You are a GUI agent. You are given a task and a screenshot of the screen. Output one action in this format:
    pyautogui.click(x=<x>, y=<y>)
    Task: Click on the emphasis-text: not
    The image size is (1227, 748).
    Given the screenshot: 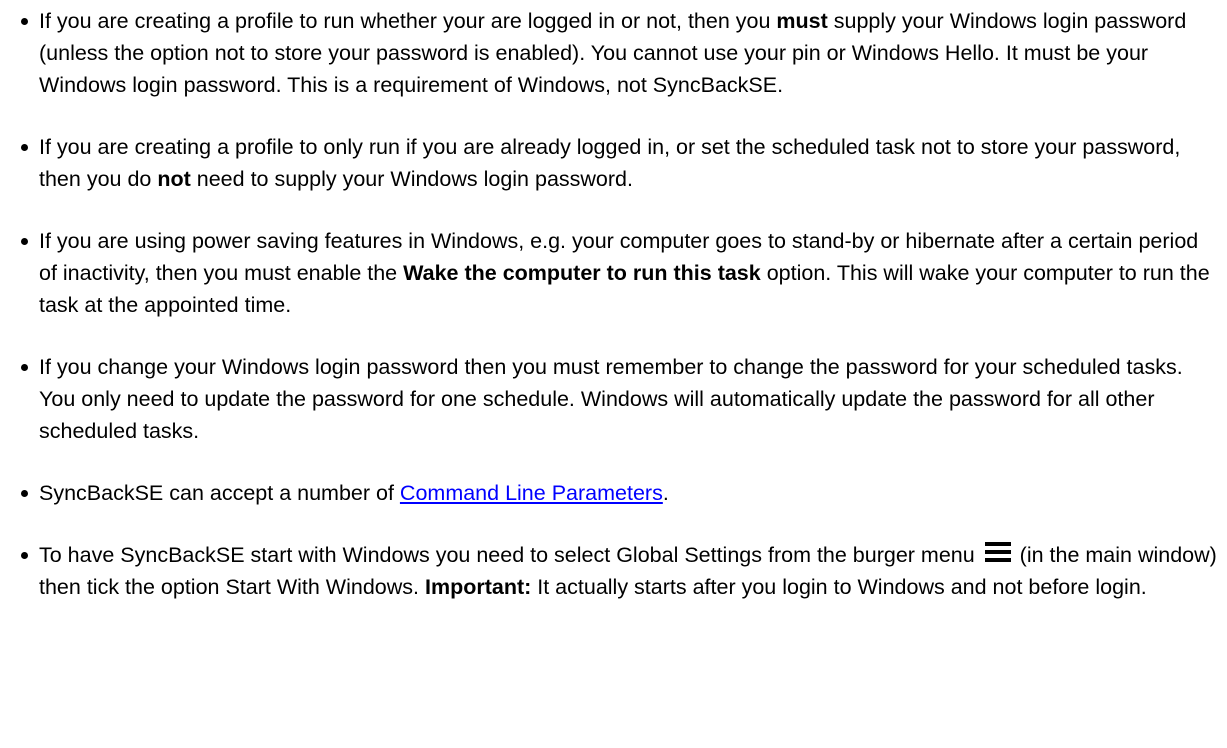 What is the action you would take?
    pyautogui.click(x=174, y=179)
    